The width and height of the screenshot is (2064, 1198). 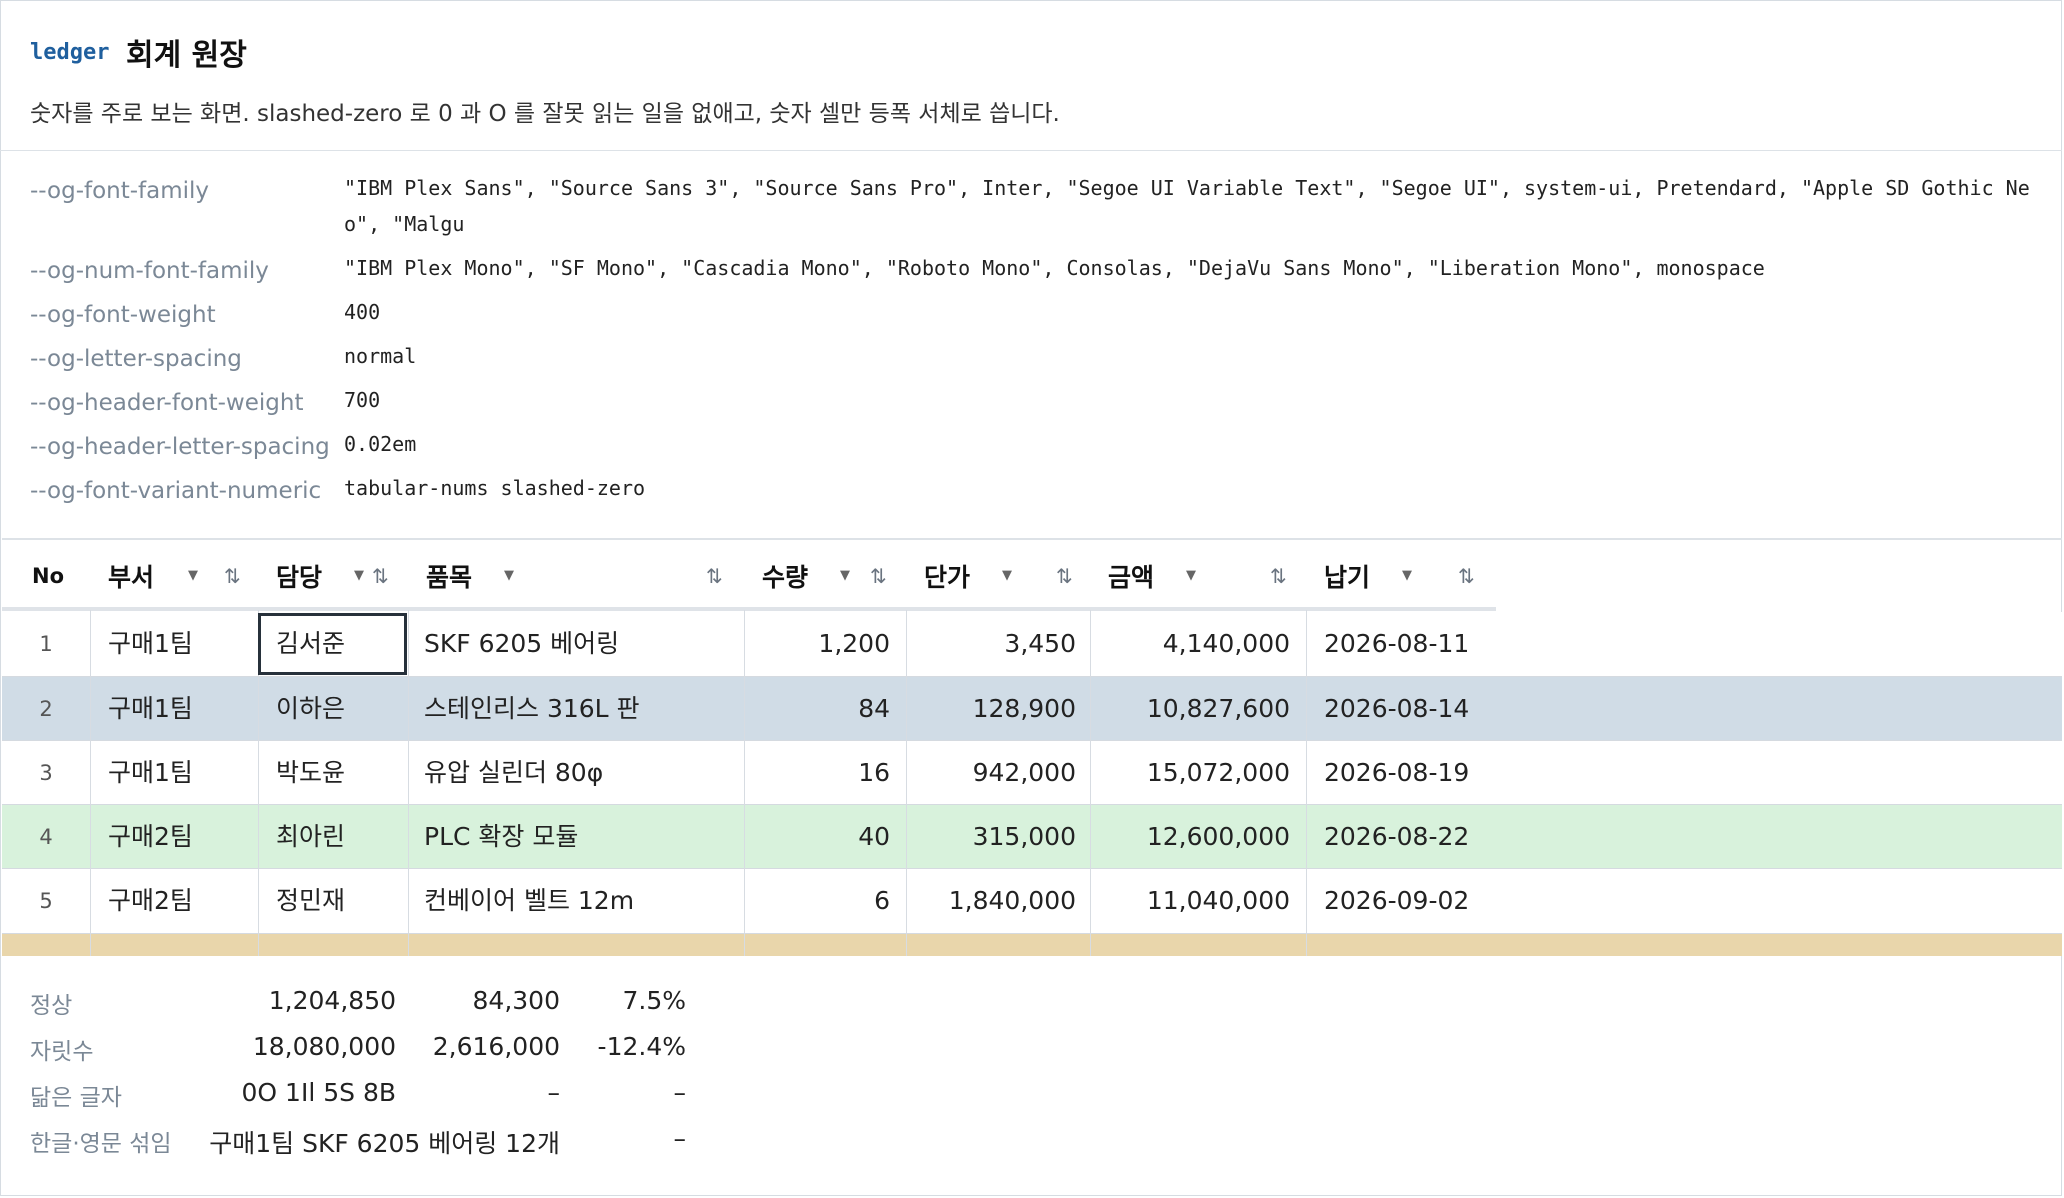 What do you see at coordinates (46, 644) in the screenshot?
I see `cell-no: 1` at bounding box center [46, 644].